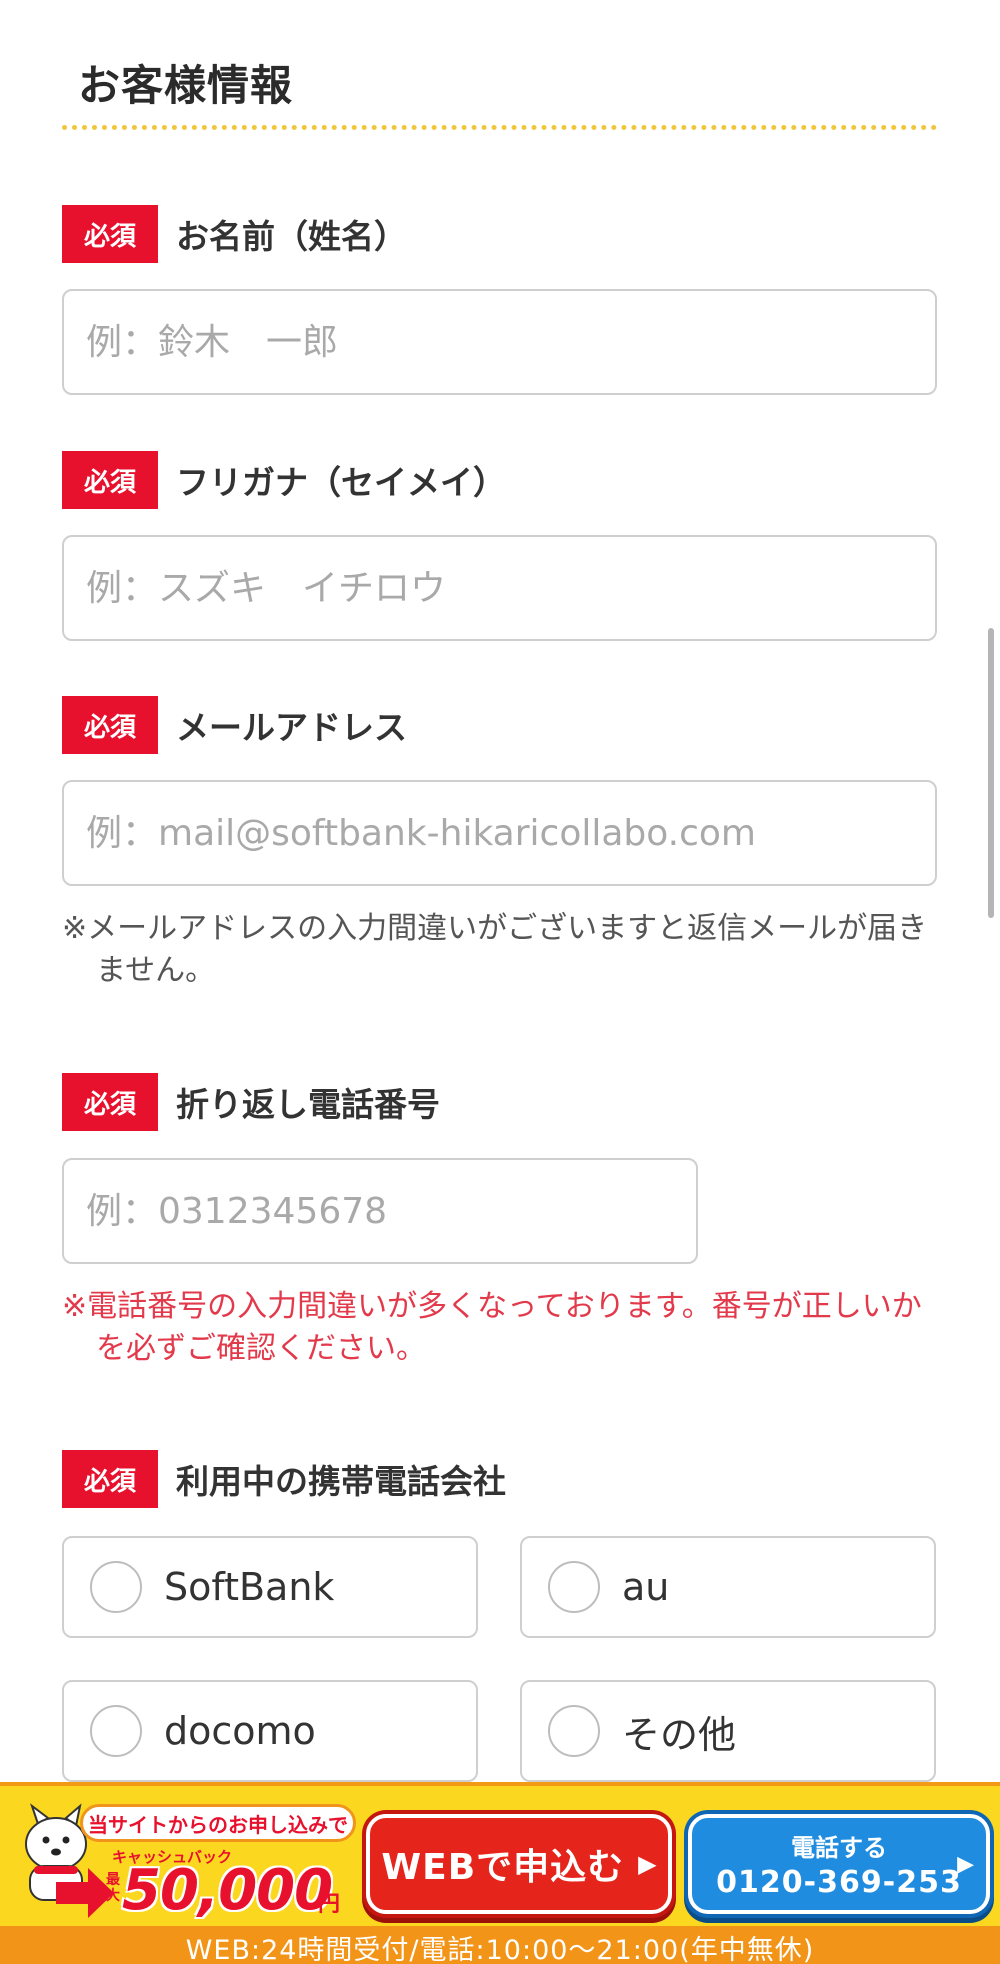 The width and height of the screenshot is (1000, 1964). I want to click on kana-input, so click(499, 588).